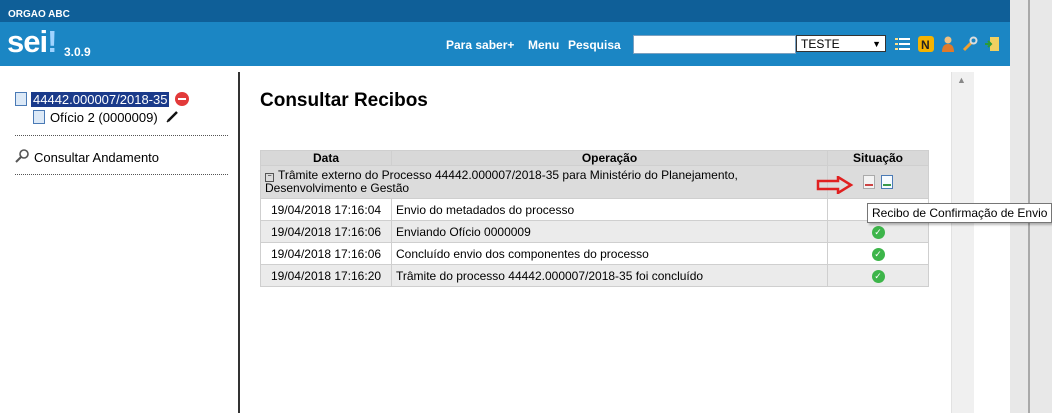 Image resolution: width=1052 pixels, height=413 pixels. What do you see at coordinates (714, 44) in the screenshot?
I see `search-input` at bounding box center [714, 44].